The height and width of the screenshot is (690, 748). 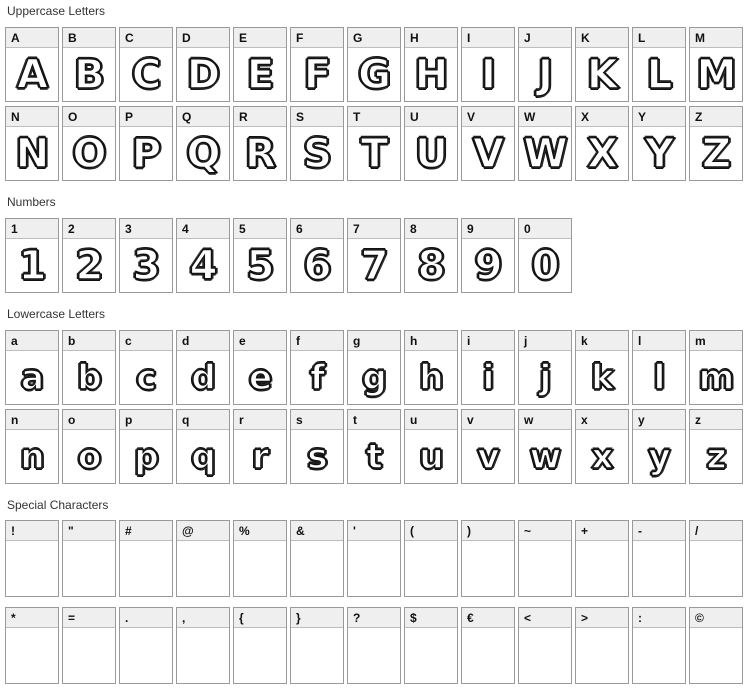 I want to click on glyph-cell: ii, so click(x=488, y=367).